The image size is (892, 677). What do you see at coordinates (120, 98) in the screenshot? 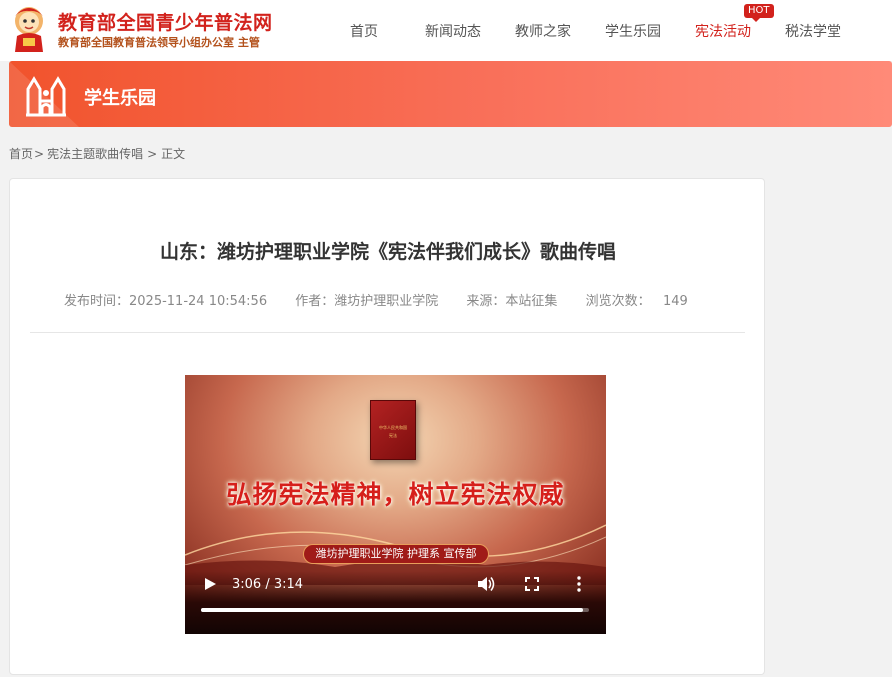
I see `banner-title: 学生乐园` at bounding box center [120, 98].